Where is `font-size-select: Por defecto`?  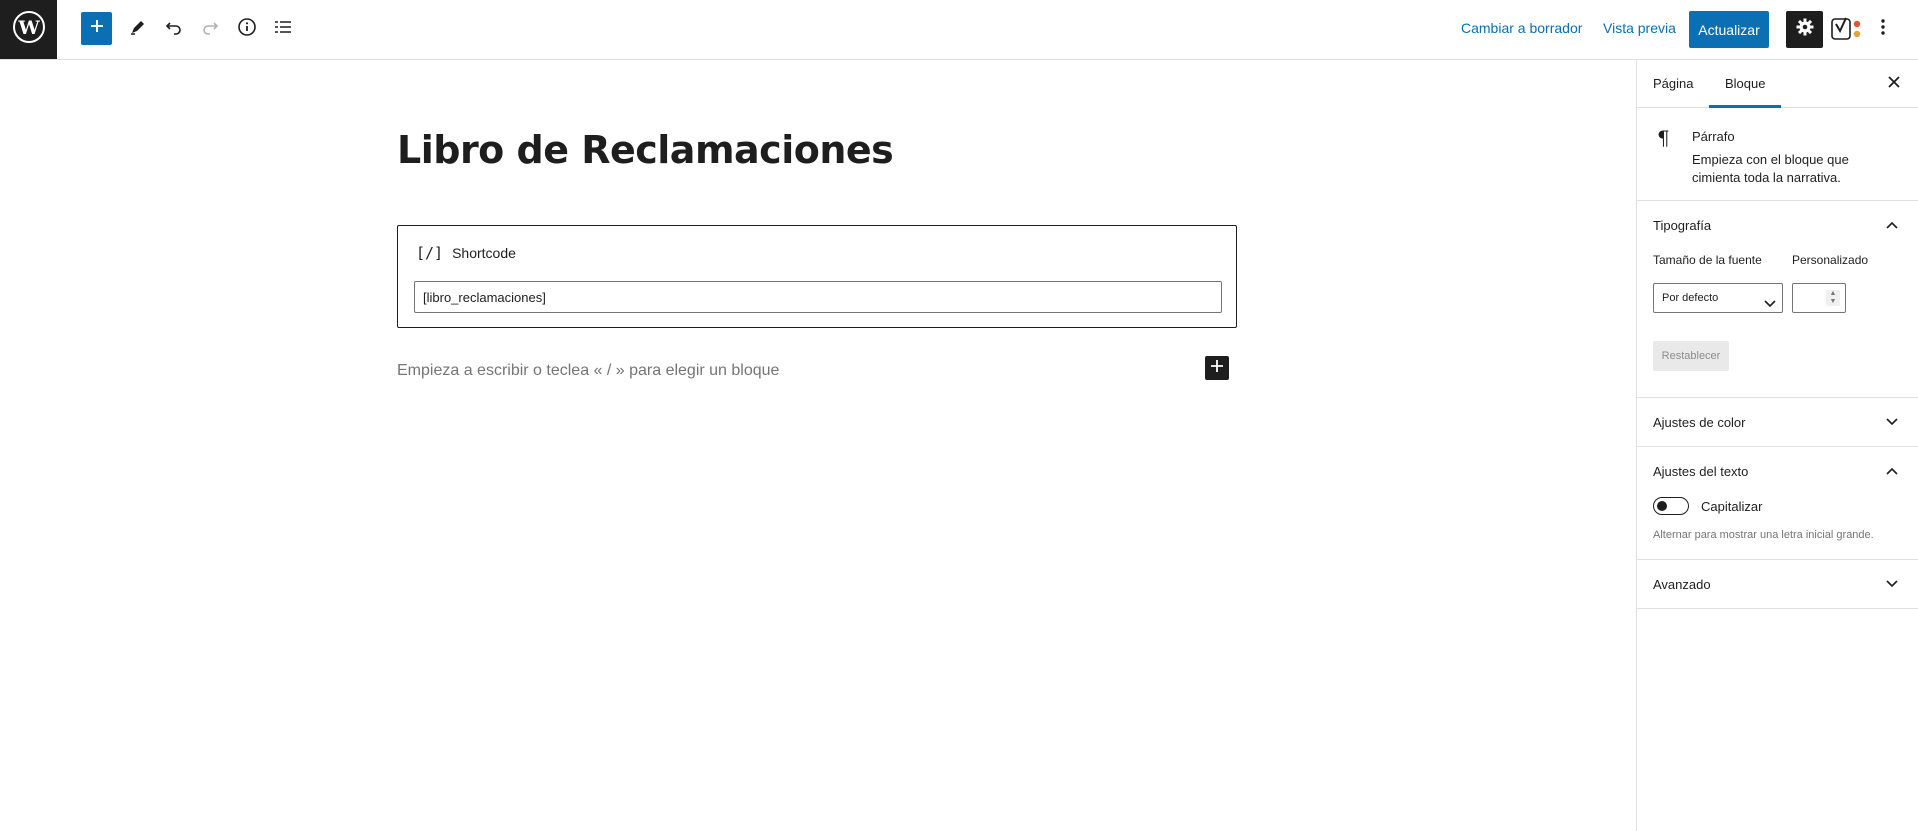
font-size-select: Por defecto is located at coordinates (1718, 298).